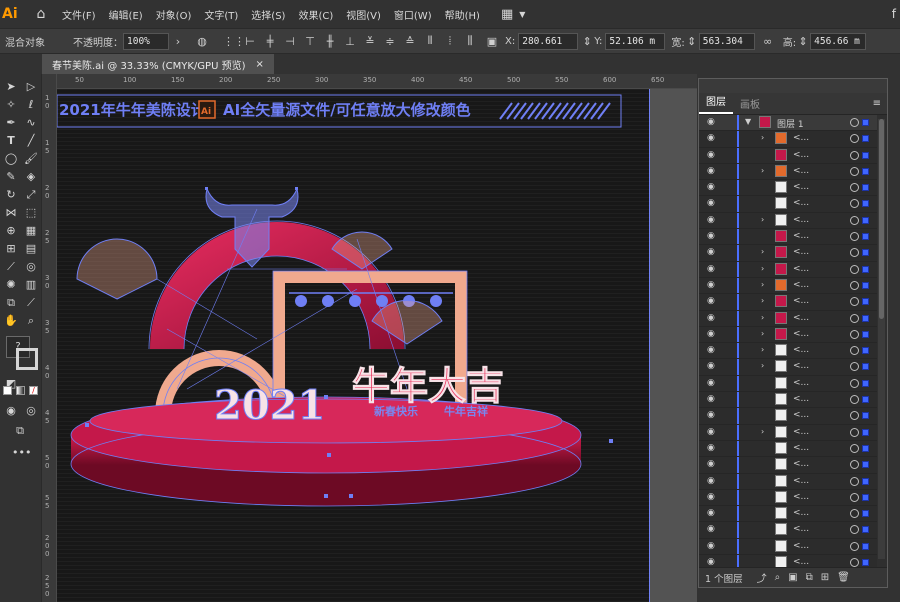  What do you see at coordinates (716, 104) in the screenshot?
I see `tab-layers: 图层` at bounding box center [716, 104].